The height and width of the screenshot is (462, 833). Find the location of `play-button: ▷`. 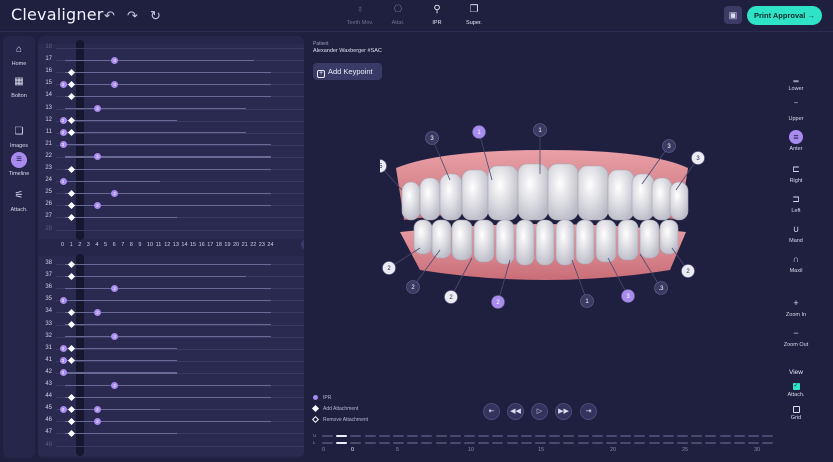

play-button: ▷ is located at coordinates (539, 411).